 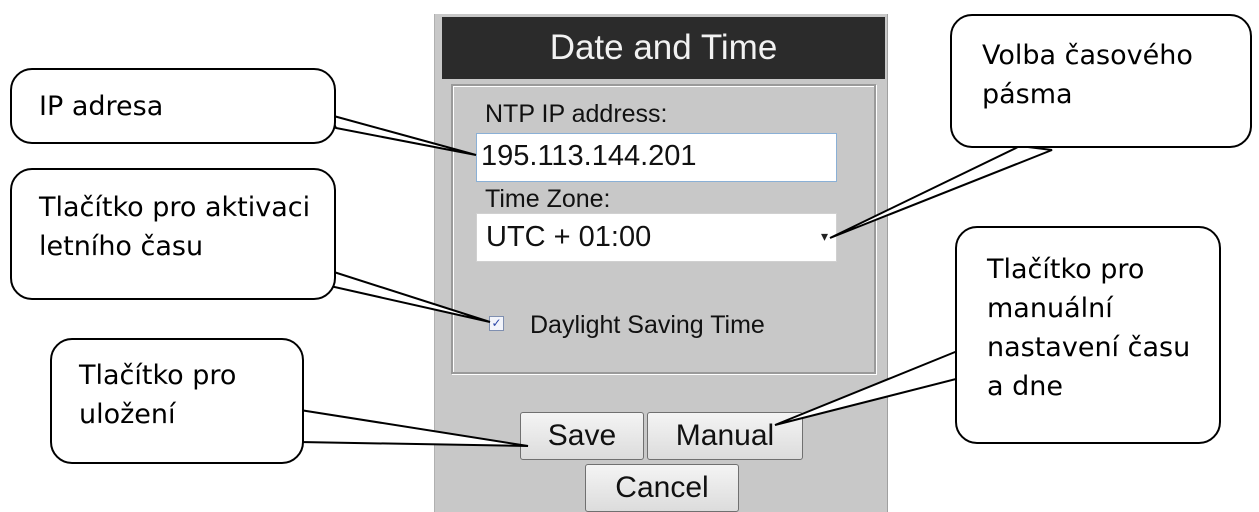 What do you see at coordinates (127, 415) in the screenshot?
I see `callout-text-line: uložení` at bounding box center [127, 415].